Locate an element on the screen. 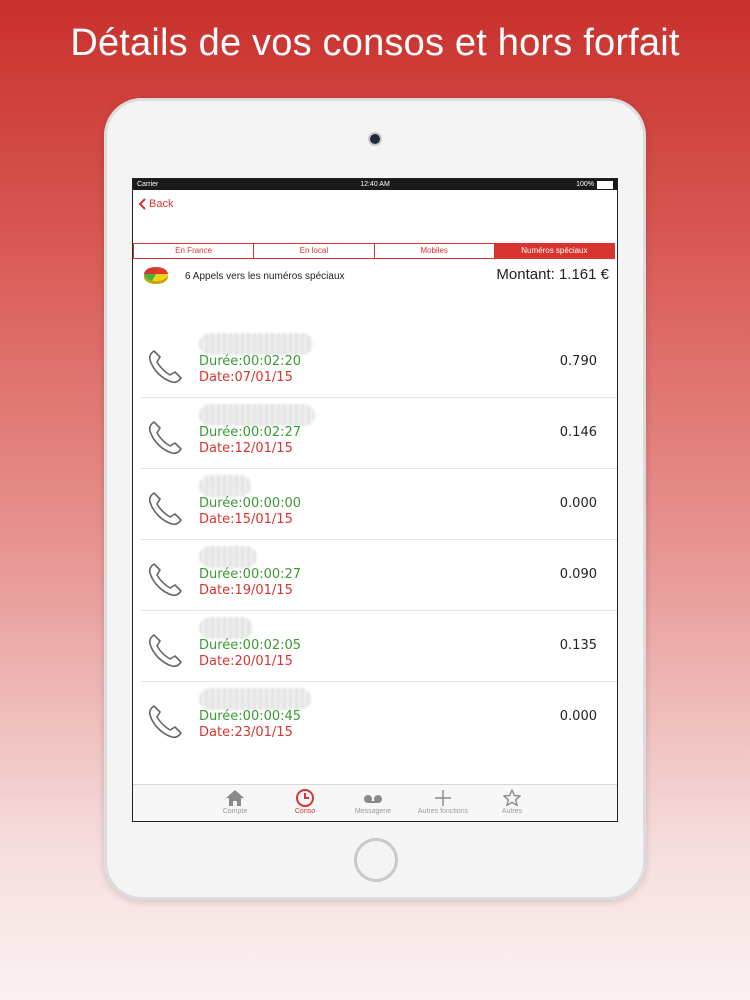 The height and width of the screenshot is (1000, 750). call-date: Date:07/01/15 is located at coordinates (246, 377).